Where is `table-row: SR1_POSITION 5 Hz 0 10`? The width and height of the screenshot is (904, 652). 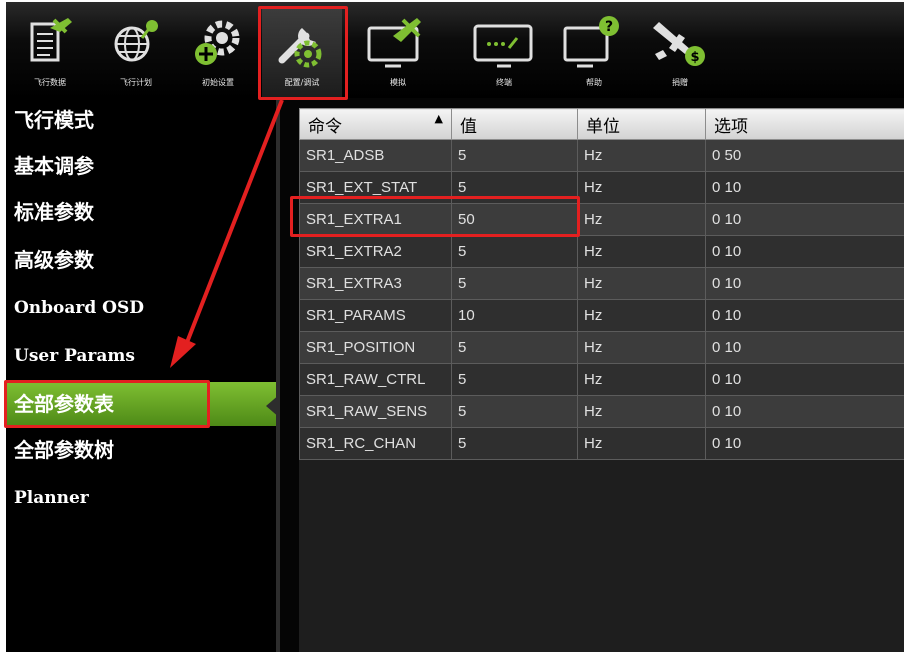 table-row: SR1_POSITION 5 Hz 0 10 is located at coordinates (601, 347).